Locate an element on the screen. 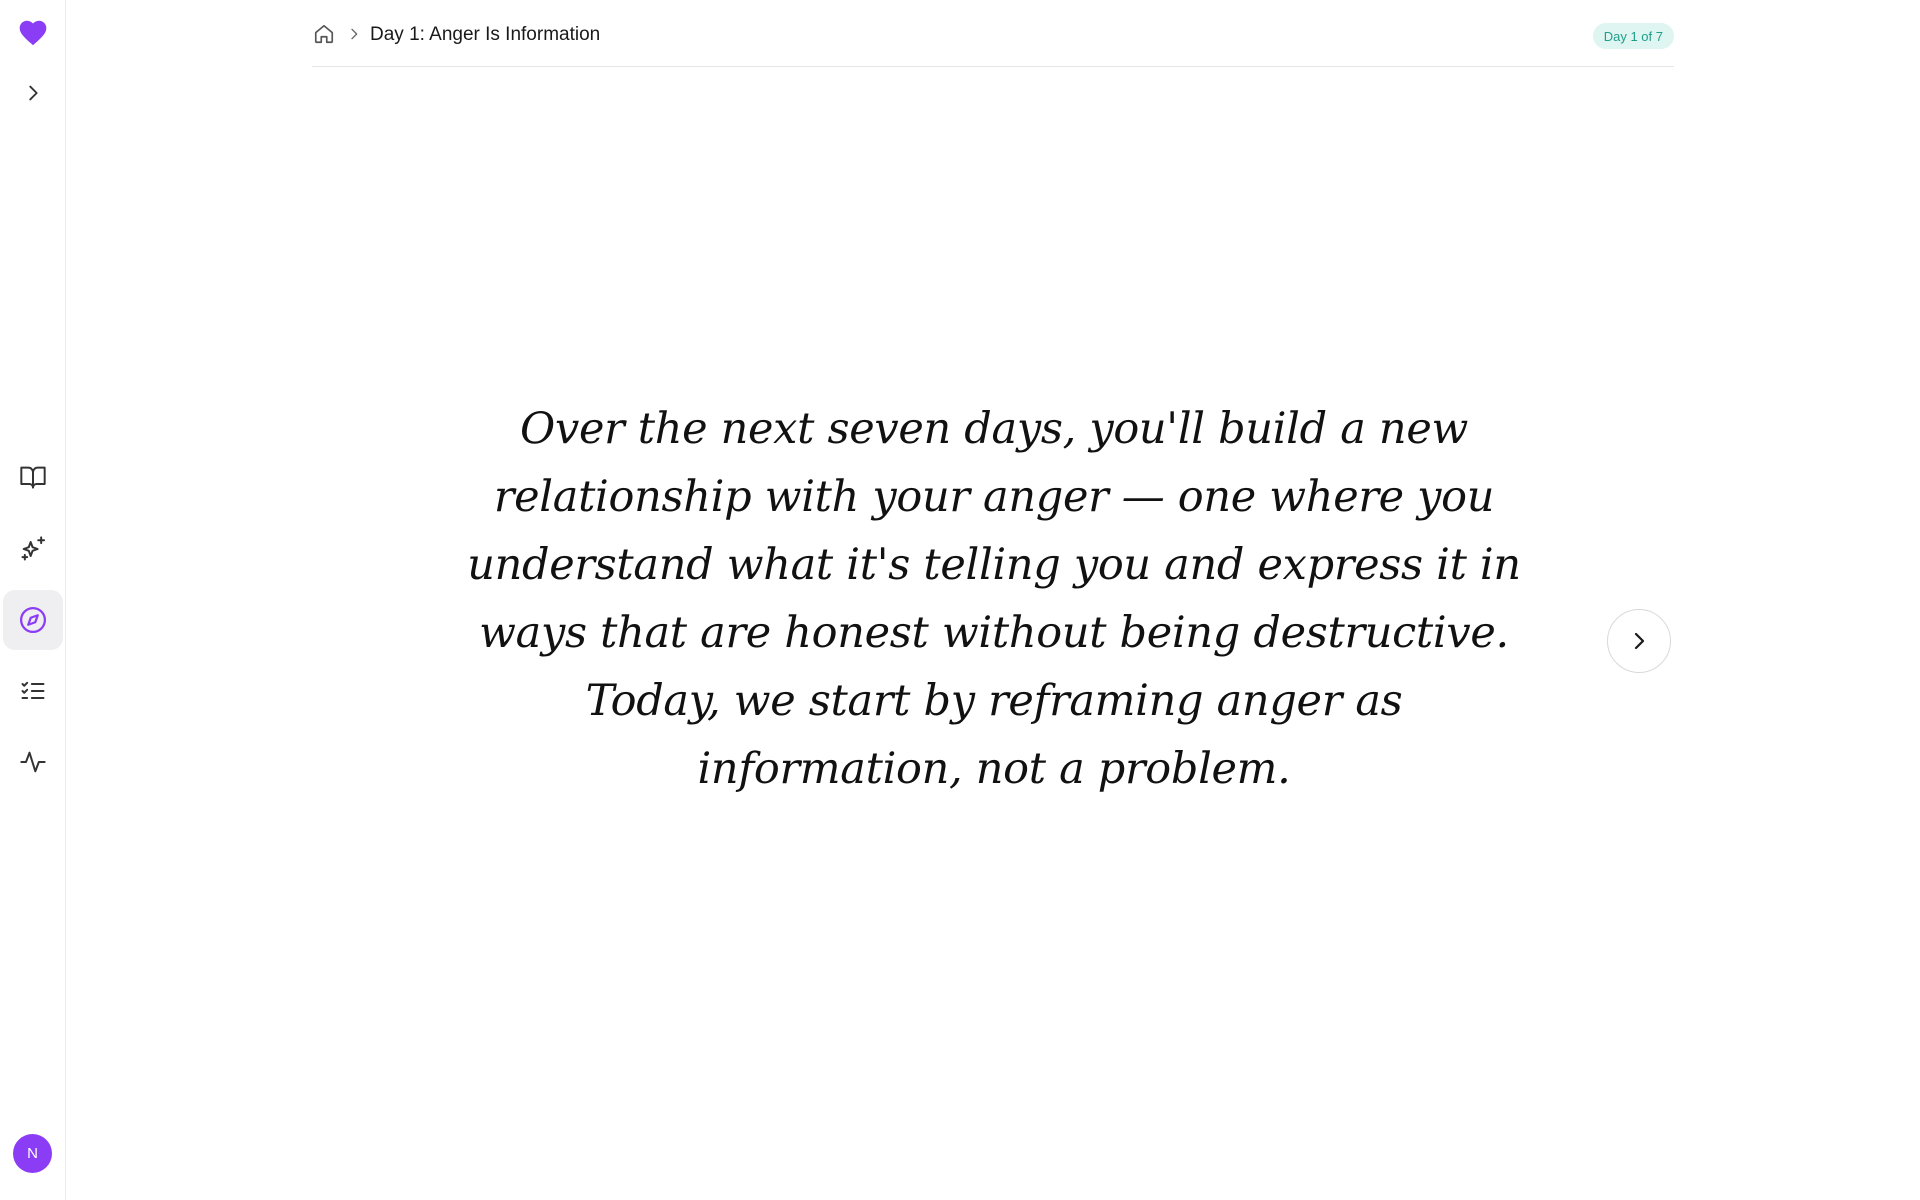 The width and height of the screenshot is (1920, 1200). breadcrumb-home-link is located at coordinates (324, 34).